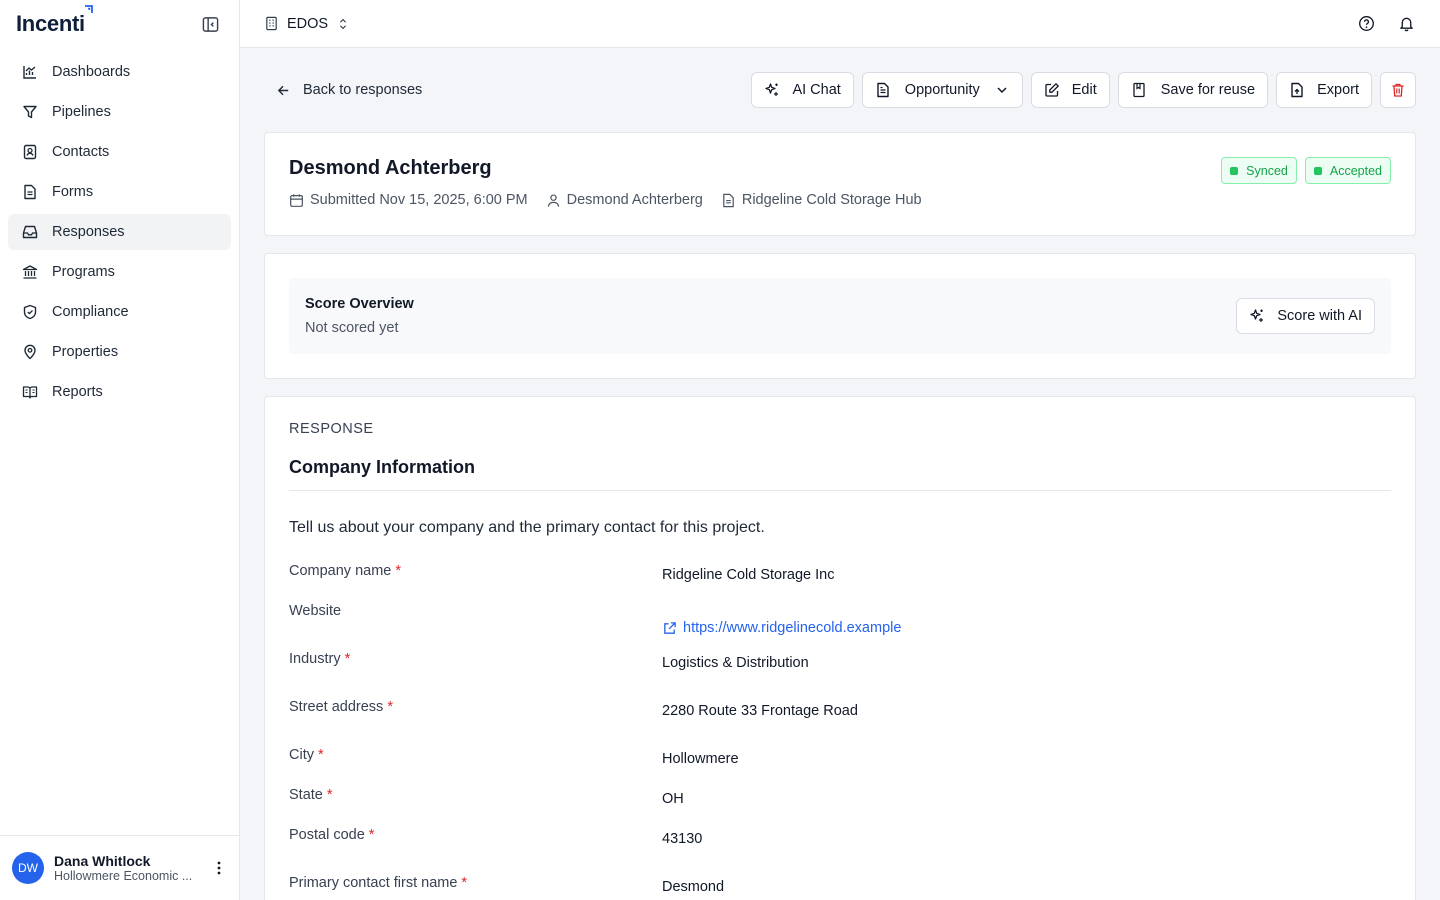 This screenshot has width=1440, height=900. I want to click on user-icon, so click(553, 200).